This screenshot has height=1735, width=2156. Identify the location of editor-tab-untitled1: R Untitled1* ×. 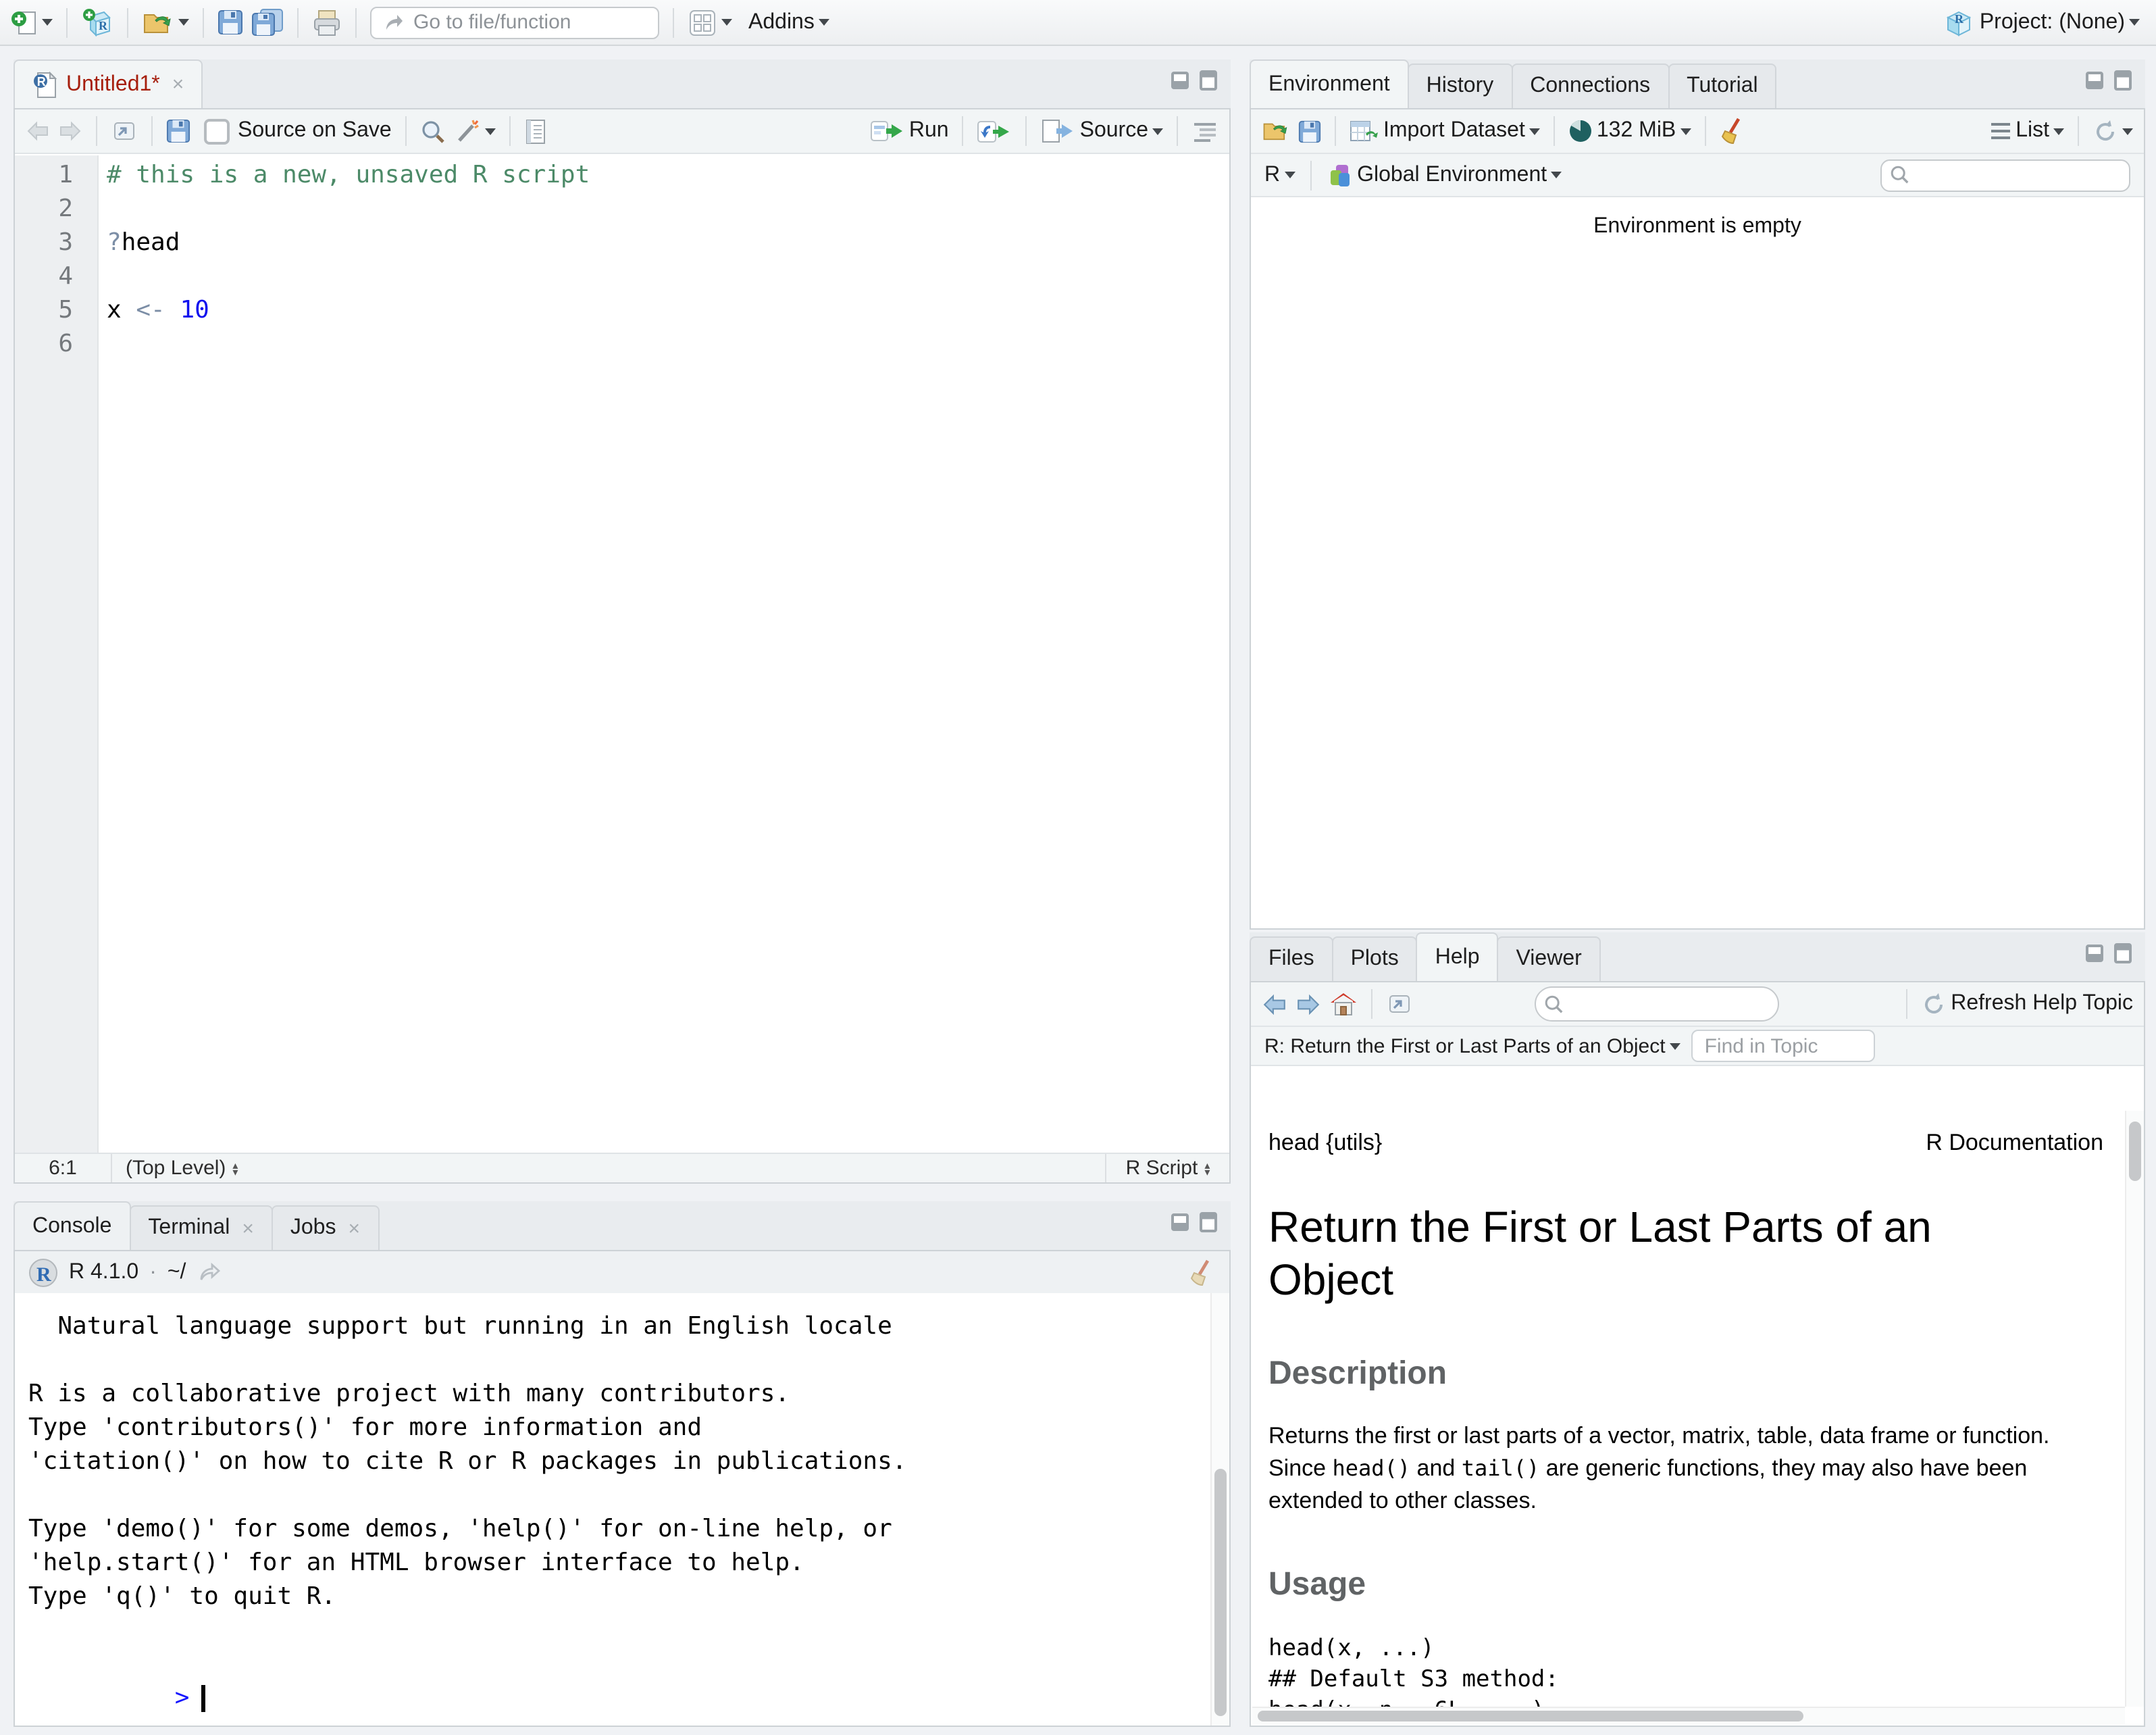
(109, 83).